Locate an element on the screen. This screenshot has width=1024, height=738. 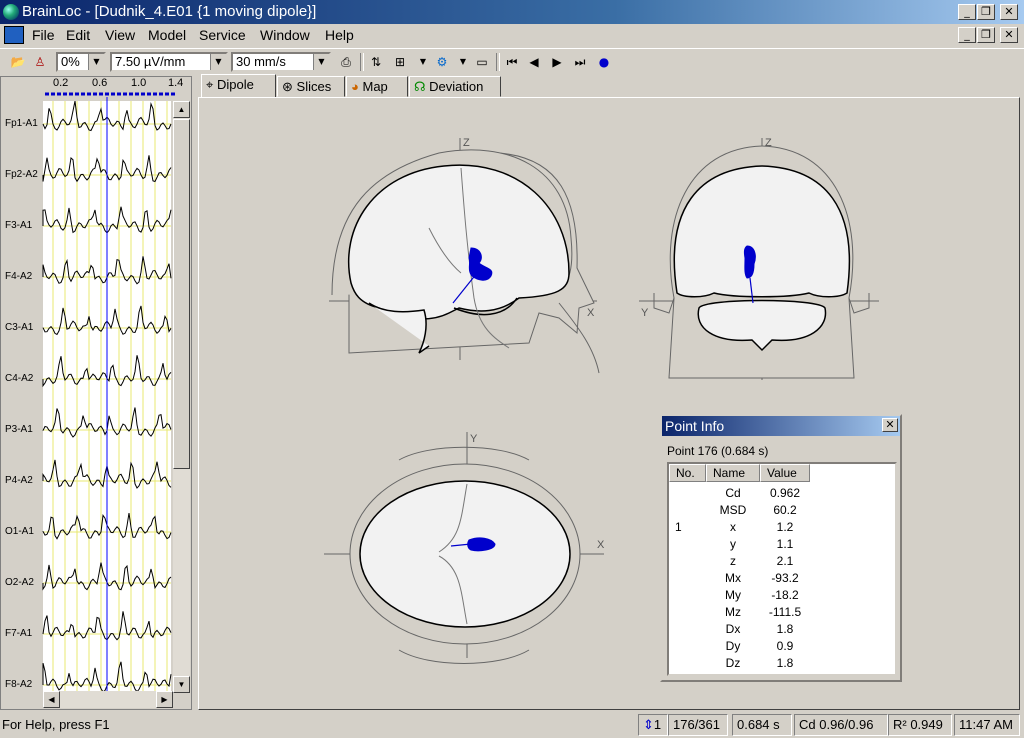
dipole-icon: ⇕ is located at coordinates (648, 724).